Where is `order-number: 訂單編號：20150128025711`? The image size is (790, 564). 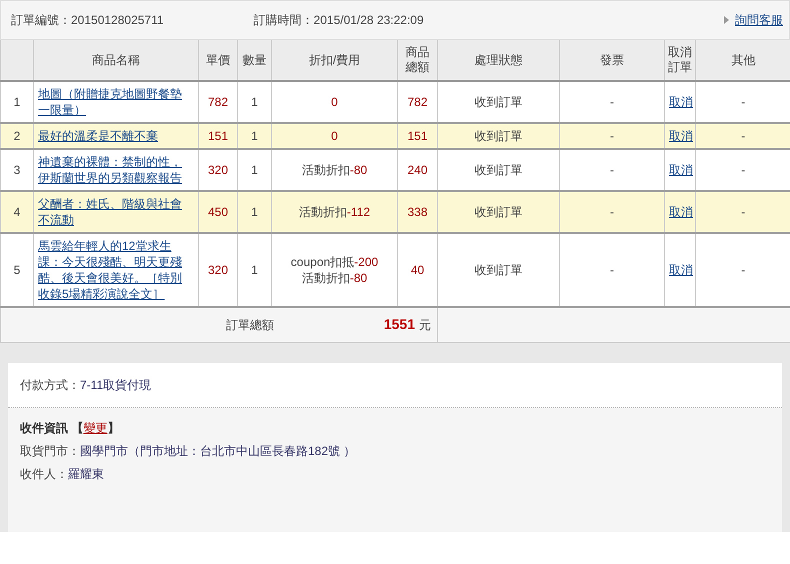 order-number: 訂單編號：20150128025711 is located at coordinates (87, 20).